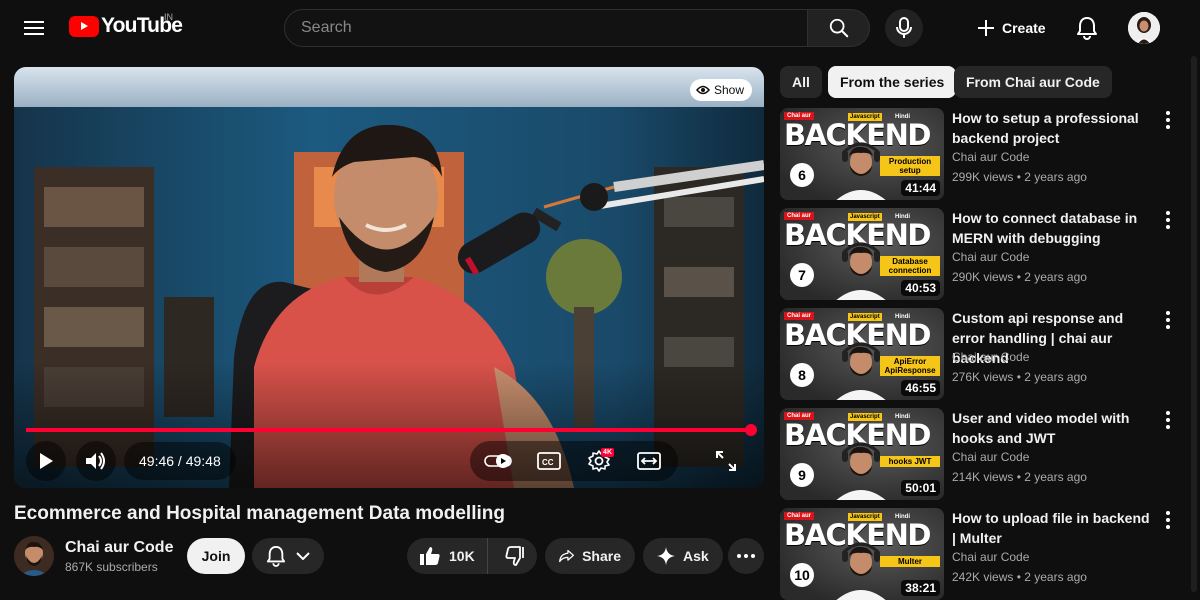 Image resolution: width=1200 pixels, height=600 pixels. I want to click on video-duration: 40:53, so click(920, 288).